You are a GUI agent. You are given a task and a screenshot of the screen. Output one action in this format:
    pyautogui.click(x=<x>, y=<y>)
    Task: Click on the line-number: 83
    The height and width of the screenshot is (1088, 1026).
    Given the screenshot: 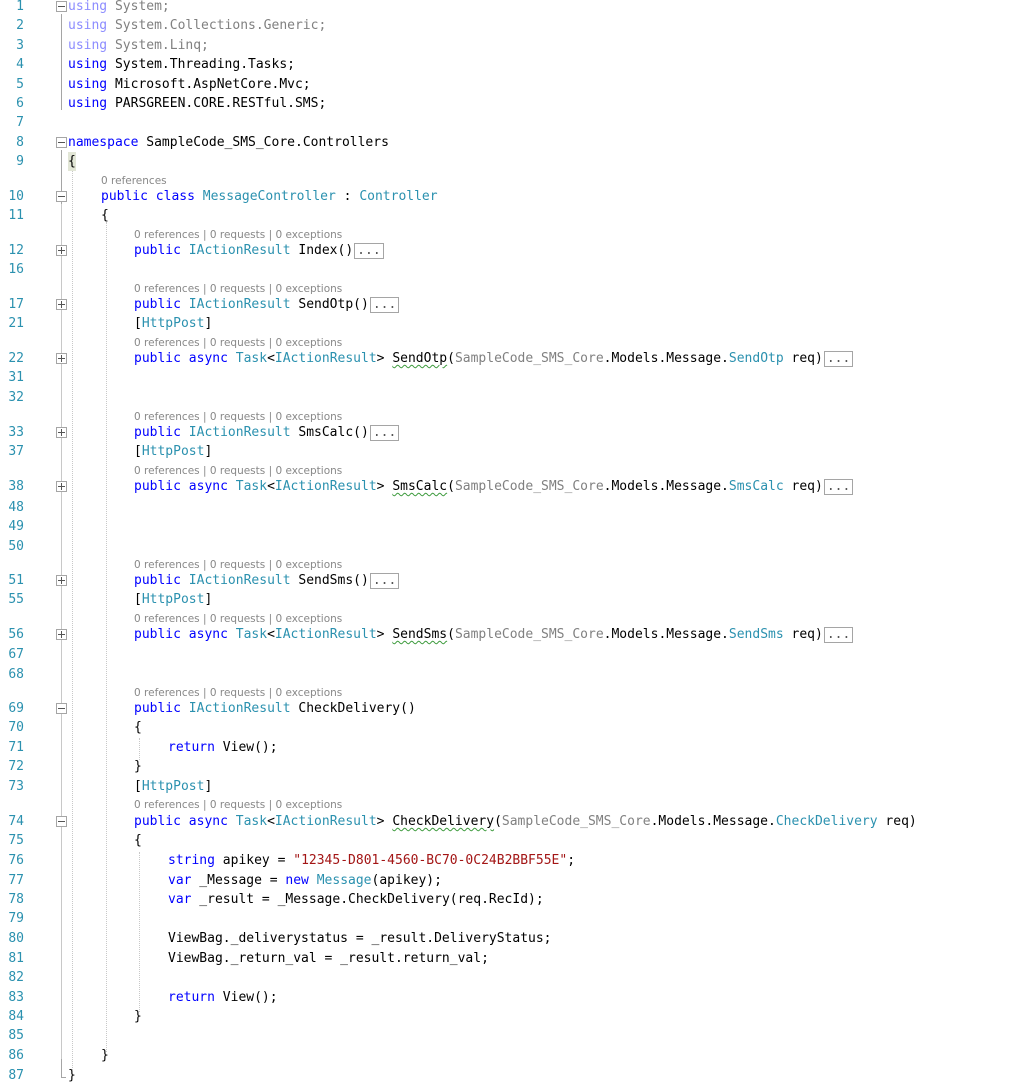 What is the action you would take?
    pyautogui.click(x=16, y=997)
    